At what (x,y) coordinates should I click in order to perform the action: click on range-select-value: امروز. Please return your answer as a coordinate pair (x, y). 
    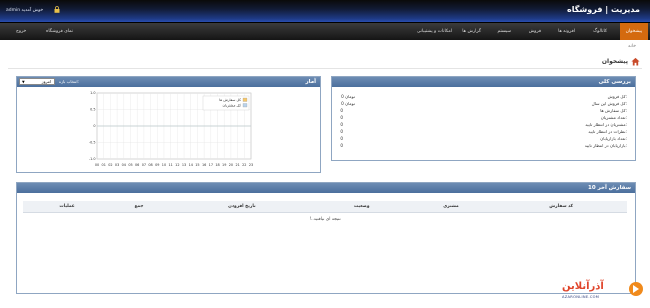
    Looking at the image, I should click on (46, 81).